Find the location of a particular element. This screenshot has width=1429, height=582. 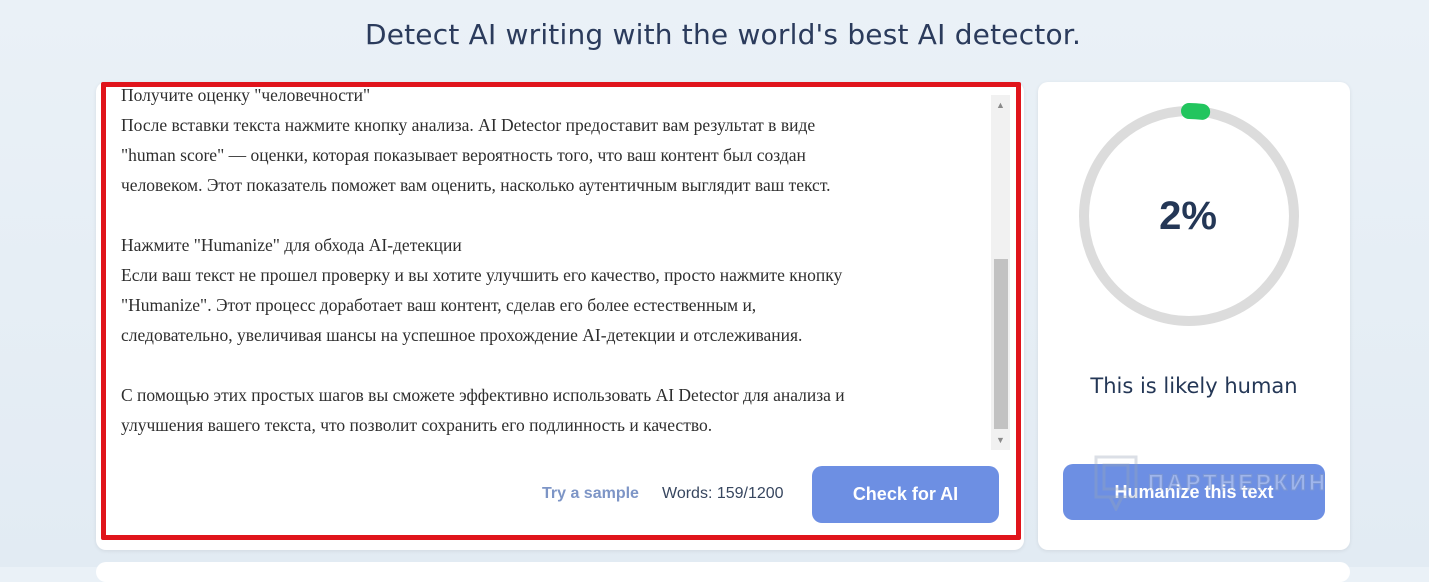

watermark-text: ПАРТНЕРКИН is located at coordinates (1238, 483).